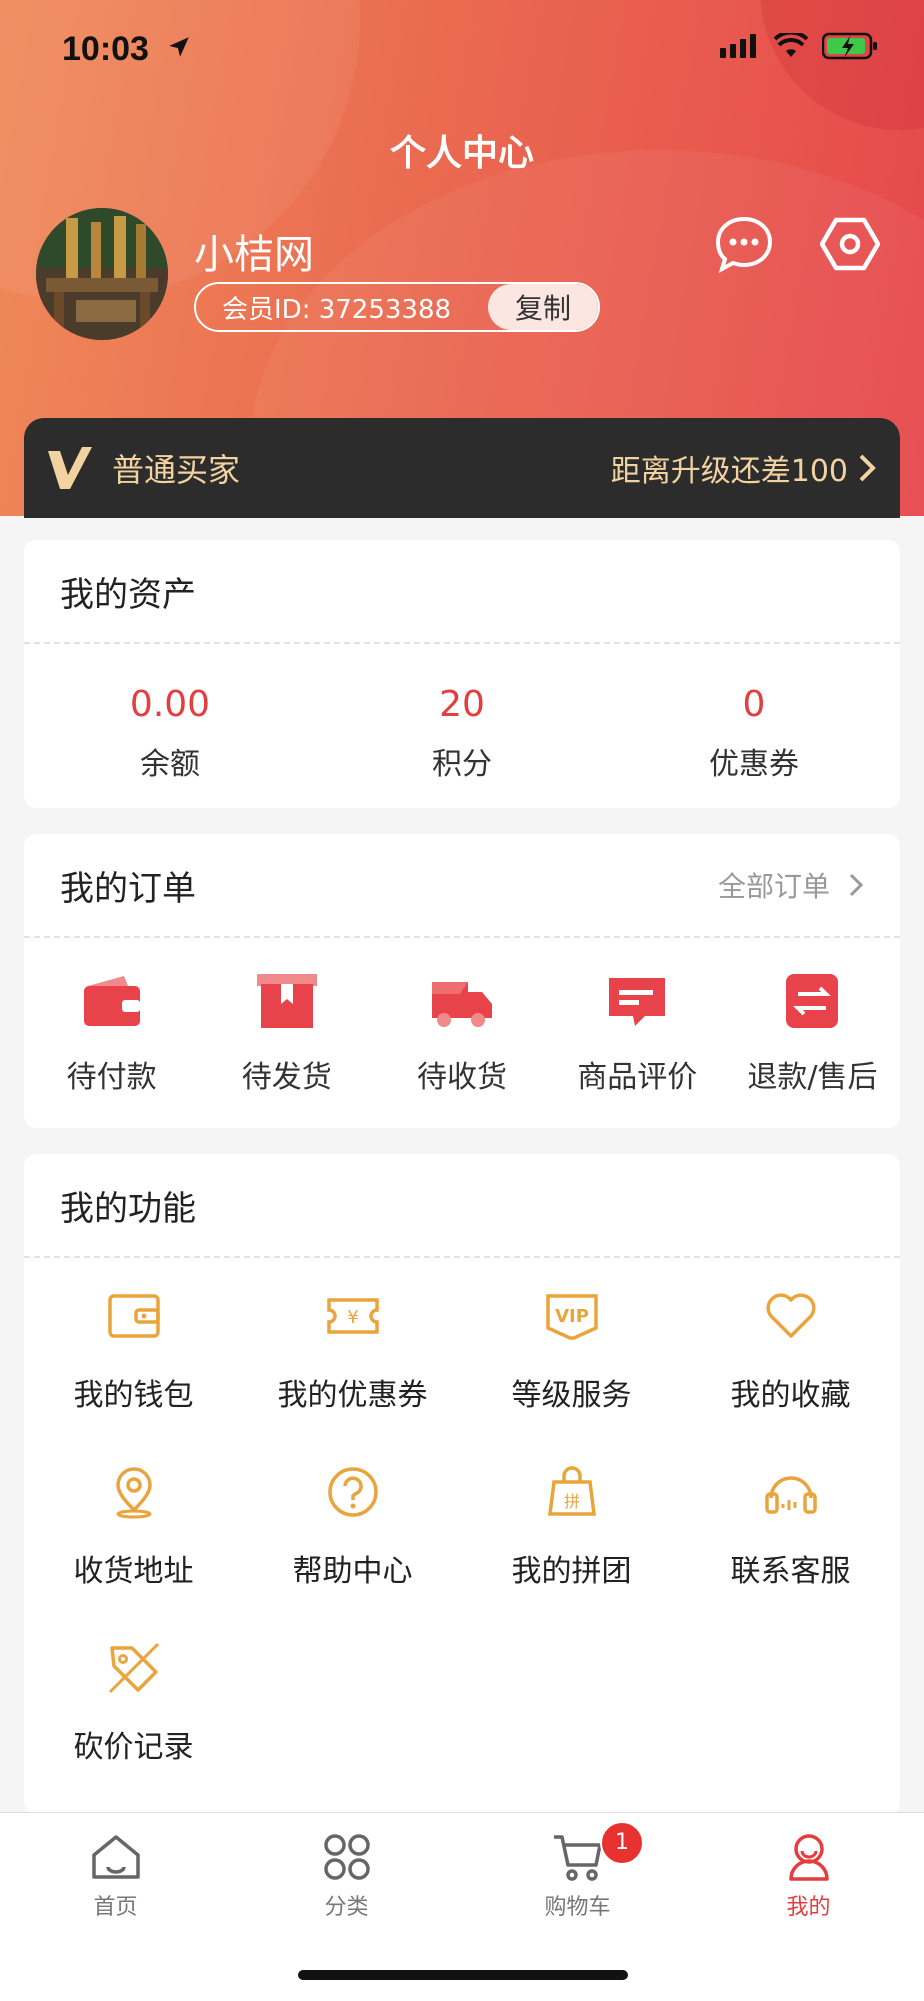 This screenshot has width=924, height=2001. What do you see at coordinates (637, 1077) in the screenshot?
I see `order-label: 商品评价` at bounding box center [637, 1077].